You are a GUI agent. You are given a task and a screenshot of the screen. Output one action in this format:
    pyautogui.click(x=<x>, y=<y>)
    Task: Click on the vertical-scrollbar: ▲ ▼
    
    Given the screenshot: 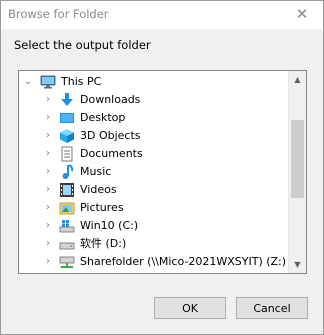 What is the action you would take?
    pyautogui.click(x=297, y=172)
    